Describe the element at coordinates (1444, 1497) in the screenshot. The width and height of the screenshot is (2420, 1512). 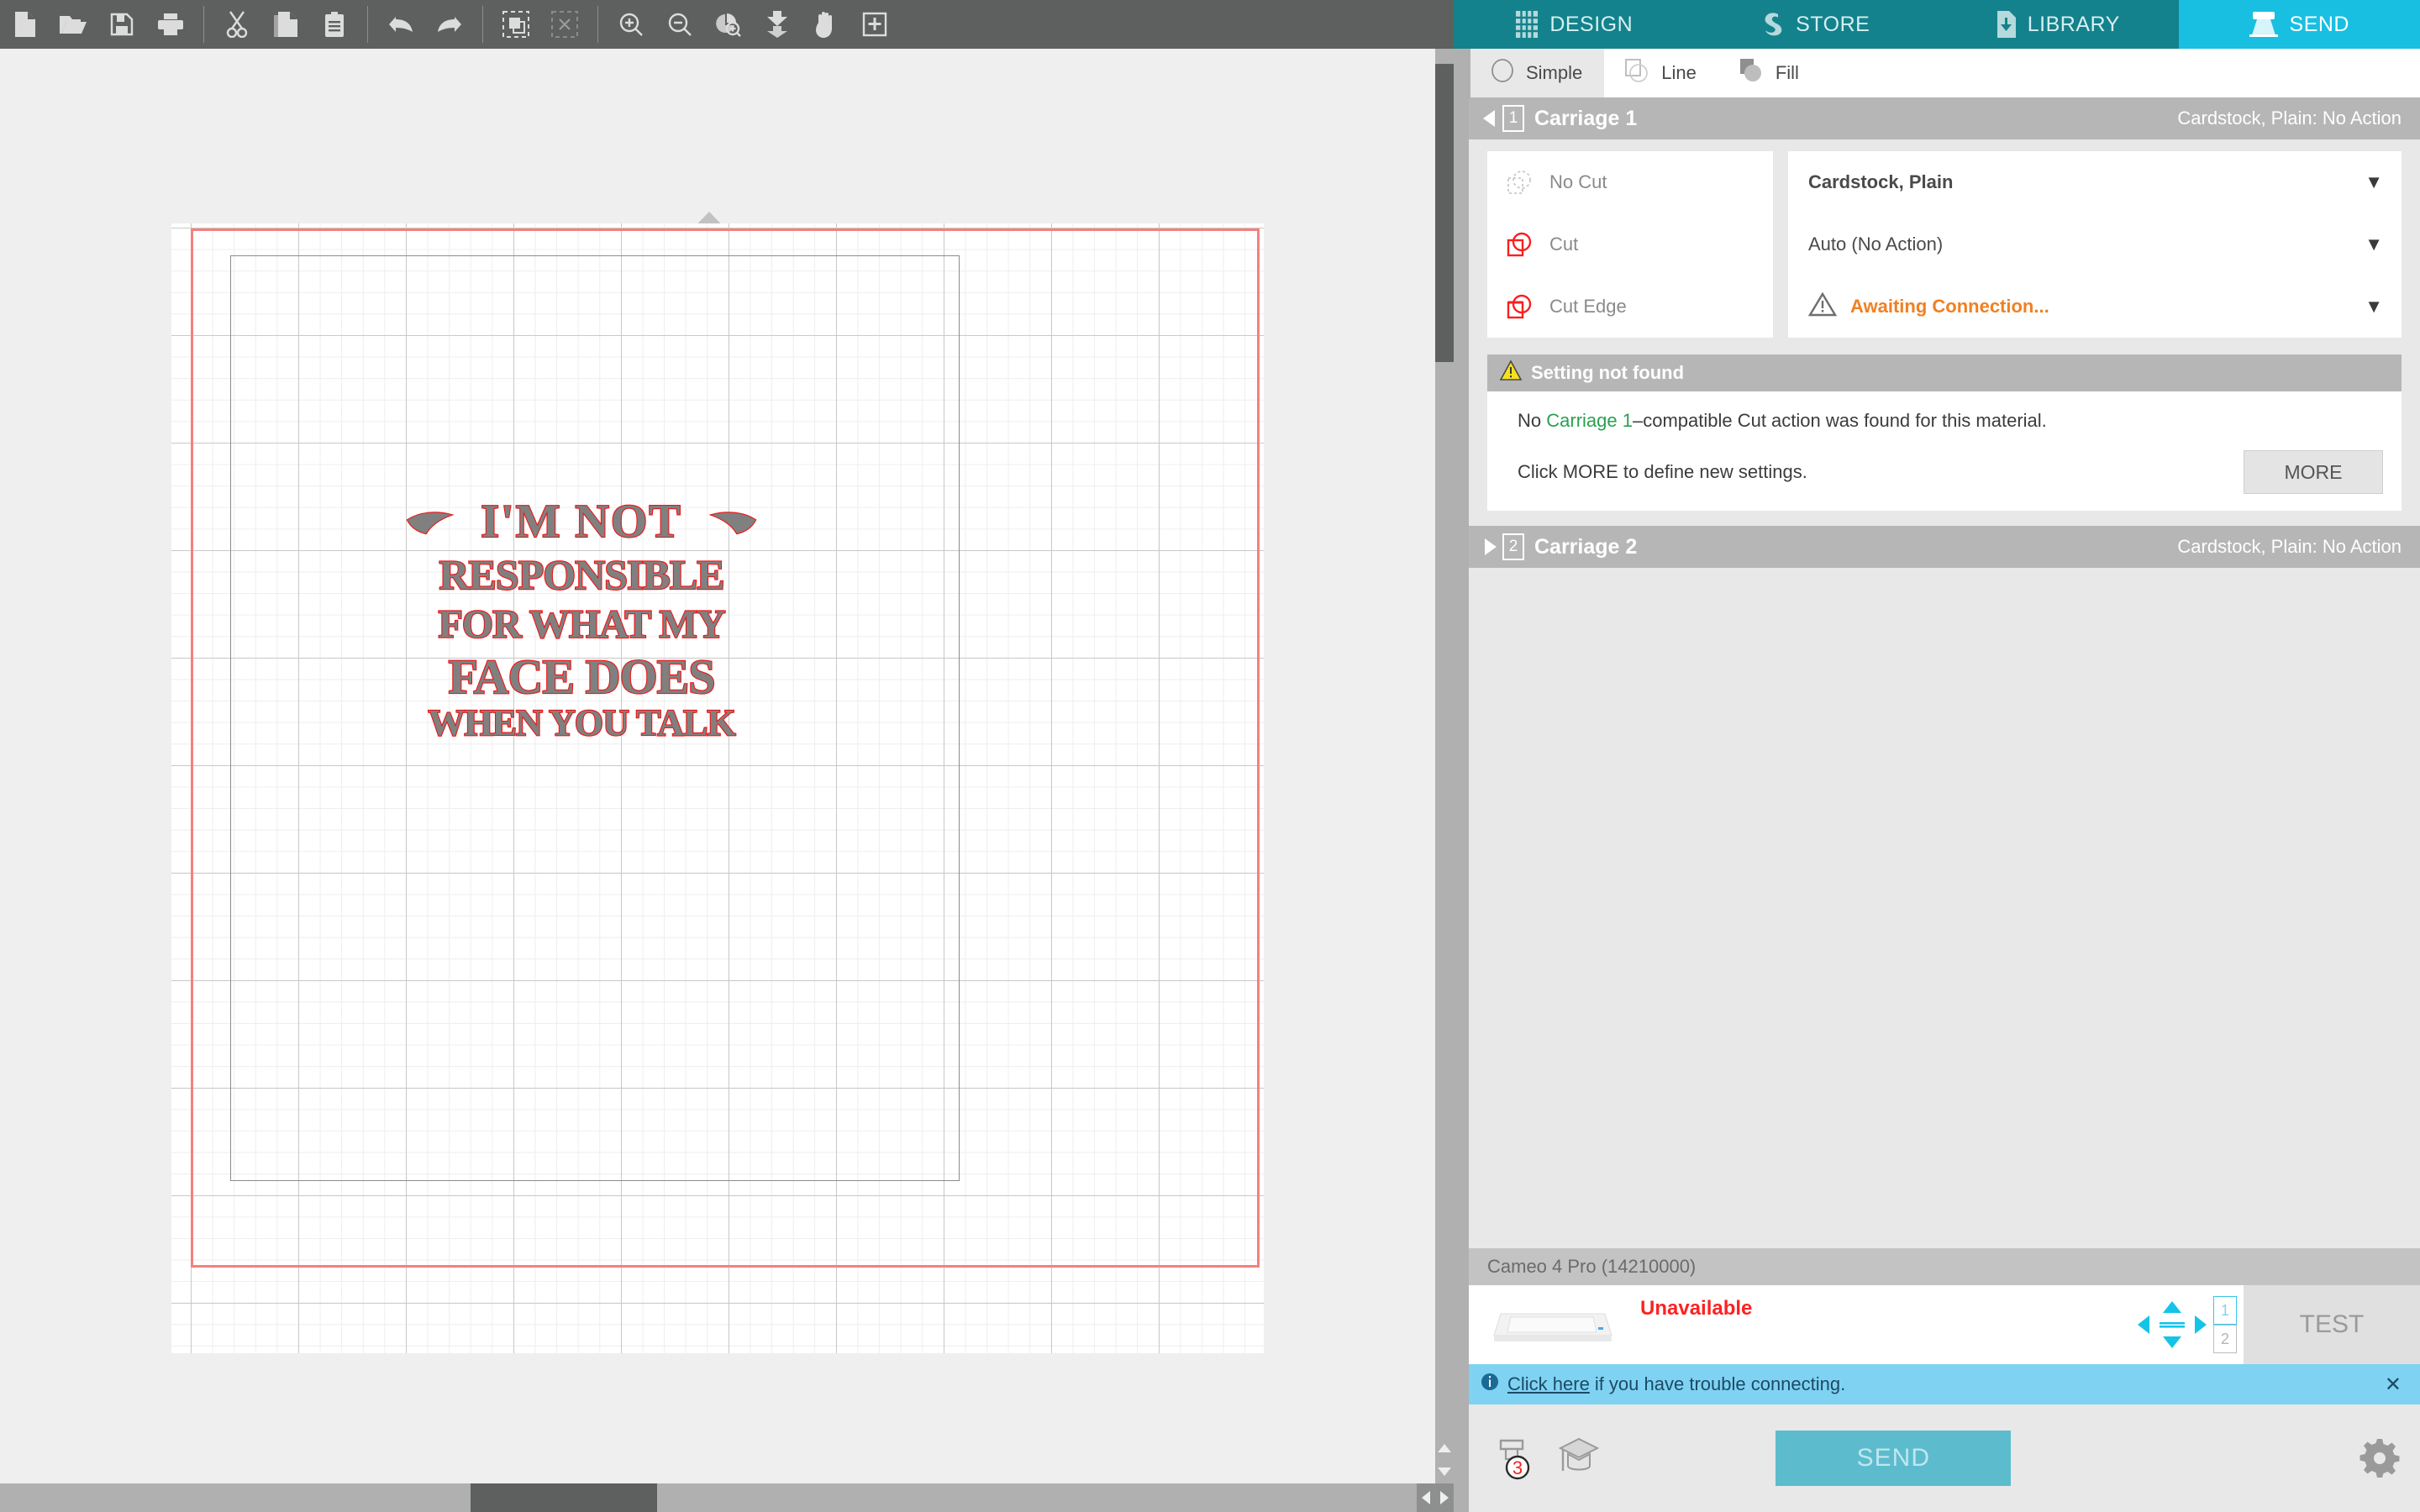
I see `scroll-right-icon` at that location.